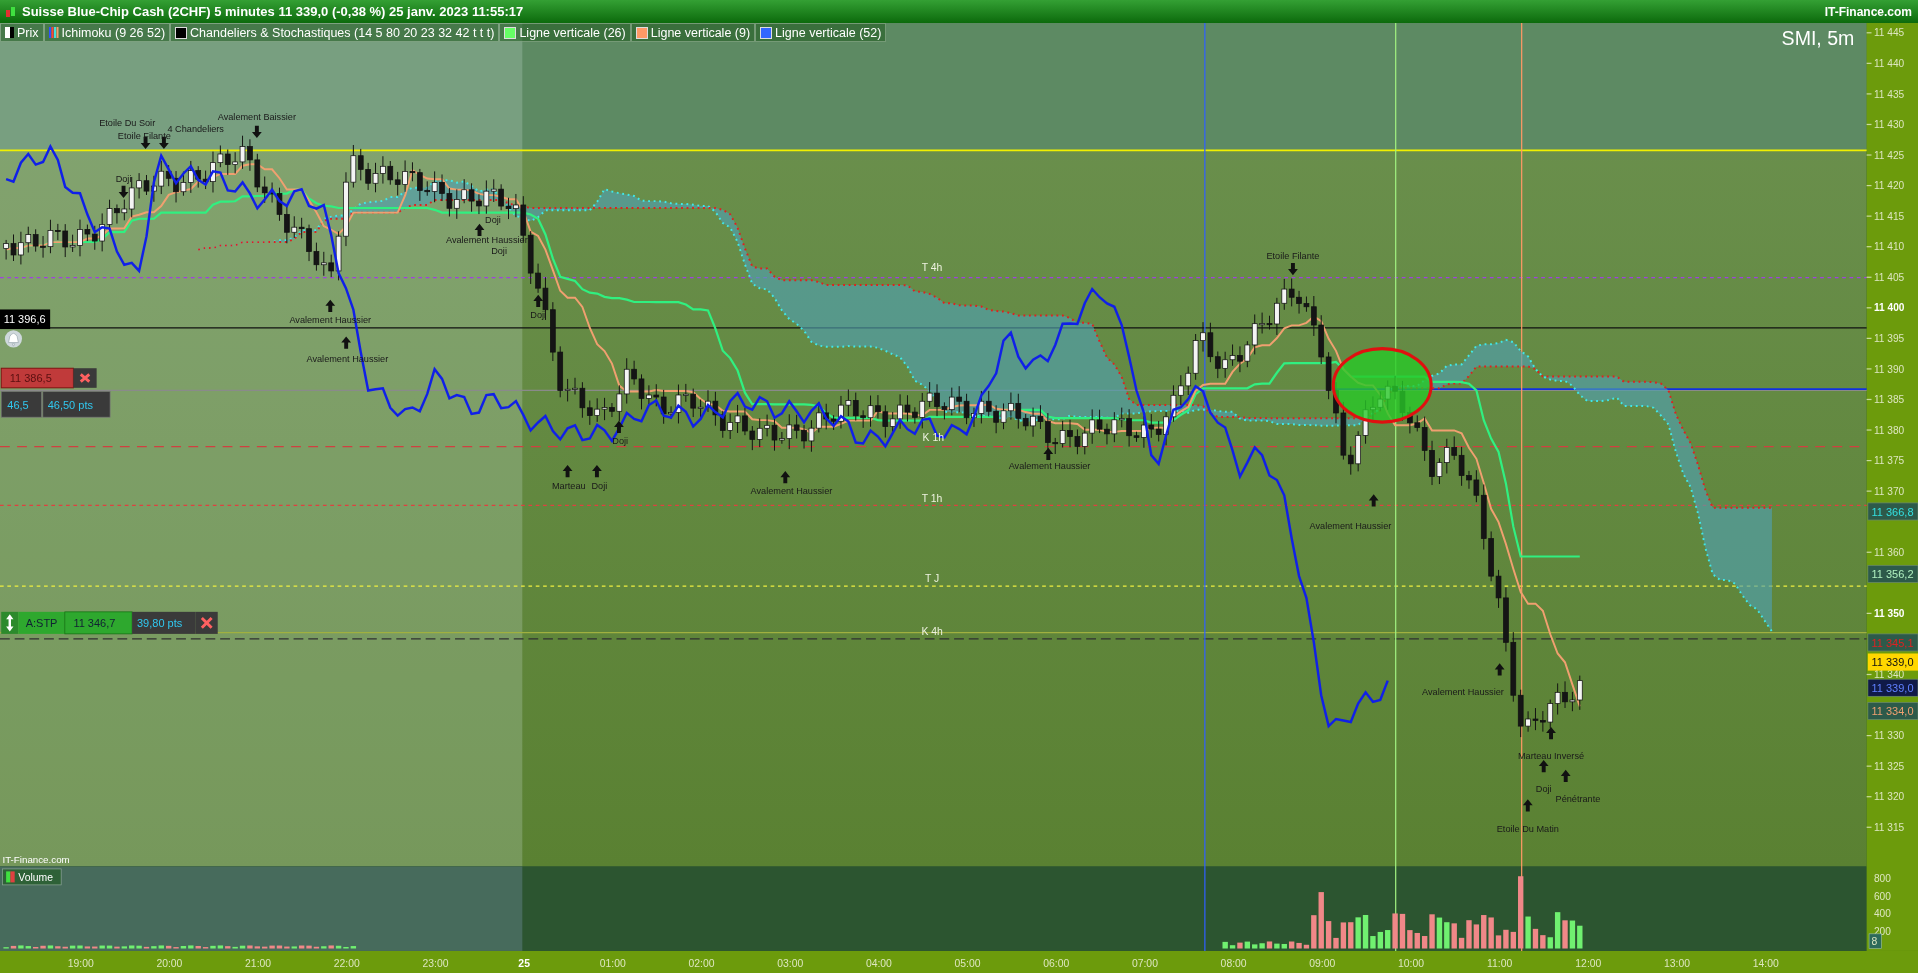  What do you see at coordinates (256, 116) in the screenshot?
I see `pattern-label: Avalement Baissier` at bounding box center [256, 116].